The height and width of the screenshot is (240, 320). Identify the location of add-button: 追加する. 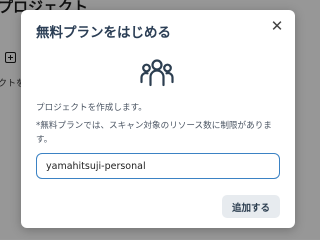
(251, 206).